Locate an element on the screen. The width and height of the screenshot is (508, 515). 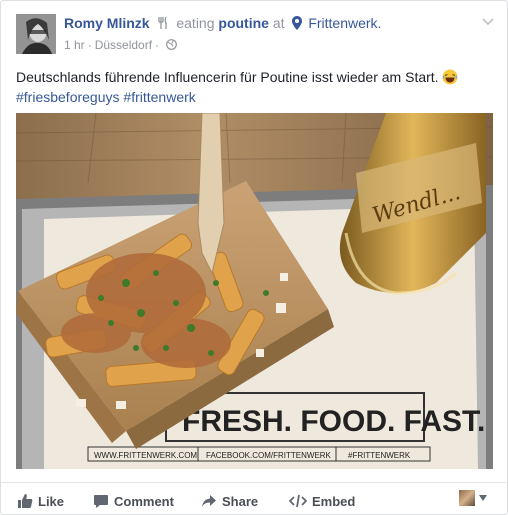
hashtag-link: #friesbeforeguys is located at coordinates (68, 97).